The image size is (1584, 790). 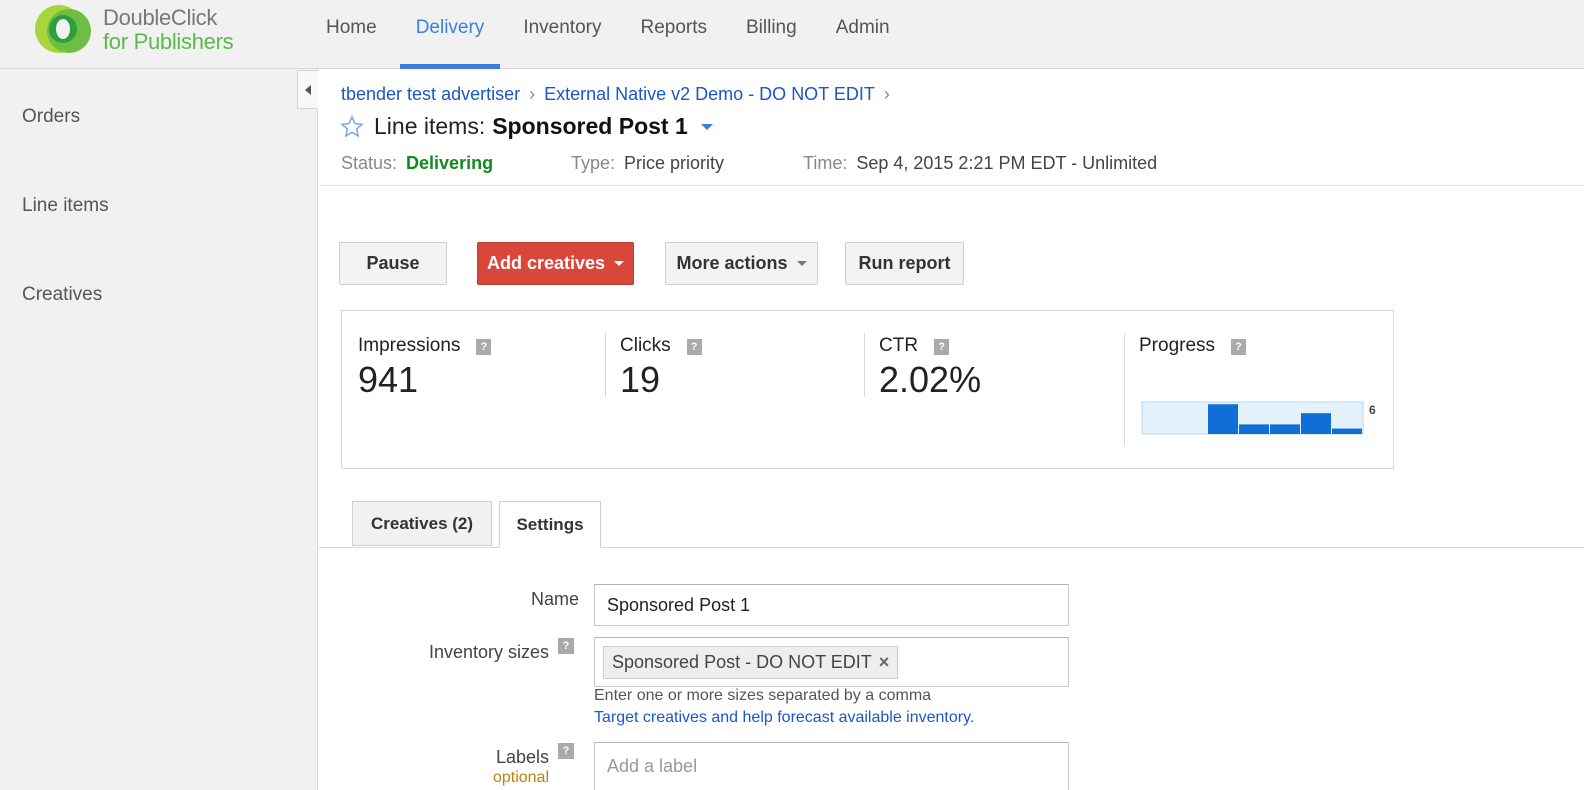 I want to click on more-actions-label: More actions, so click(x=732, y=263).